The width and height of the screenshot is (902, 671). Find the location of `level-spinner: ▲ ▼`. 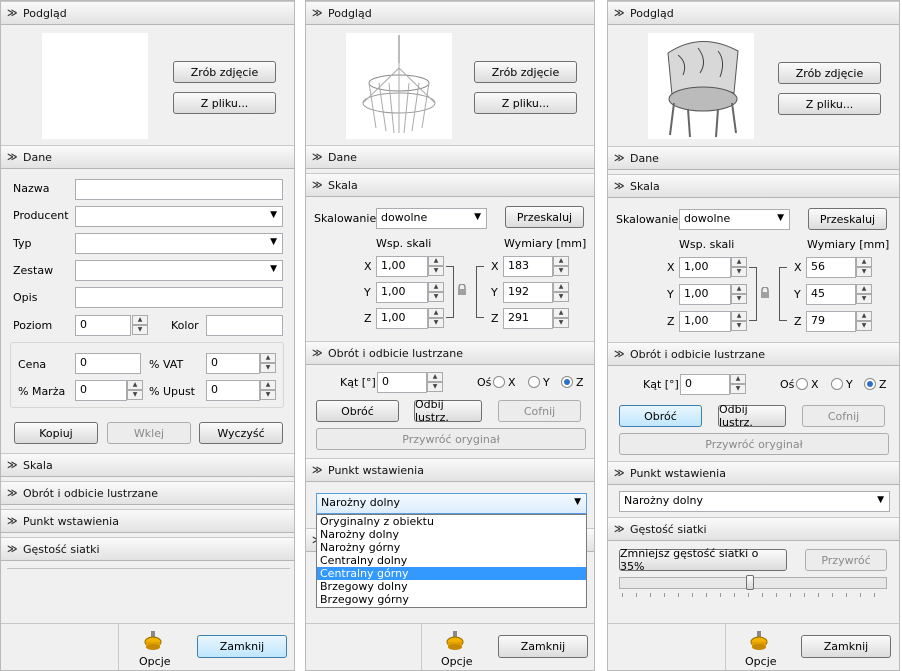

level-spinner: ▲ ▼ is located at coordinates (140, 325).